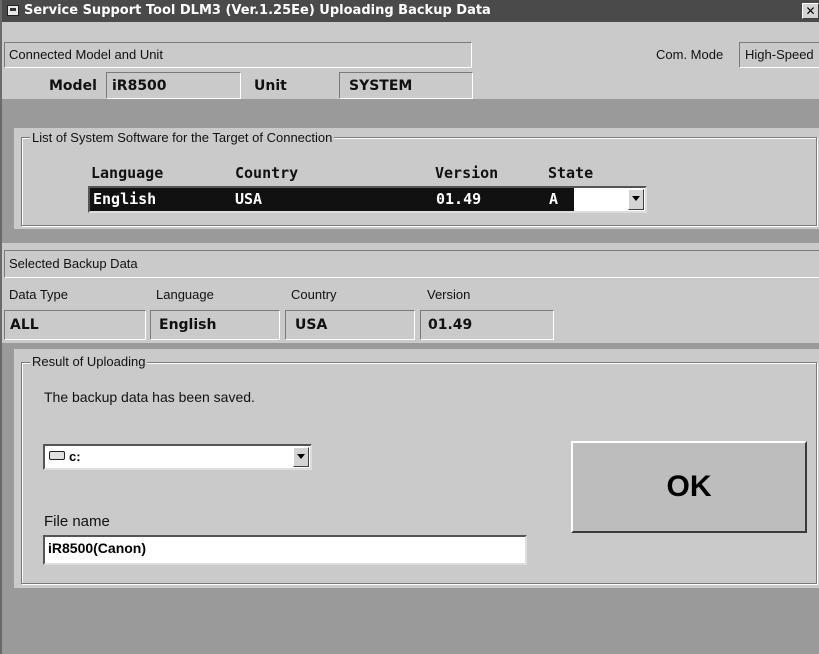  What do you see at coordinates (24, 325) in the screenshot?
I see `backup-data-type-value: ALL` at bounding box center [24, 325].